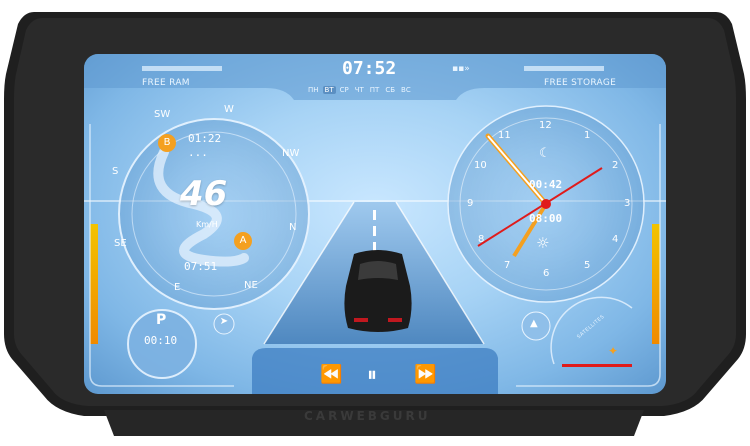 The image size is (750, 446). I want to click on clock-hands, so click(540, 195).